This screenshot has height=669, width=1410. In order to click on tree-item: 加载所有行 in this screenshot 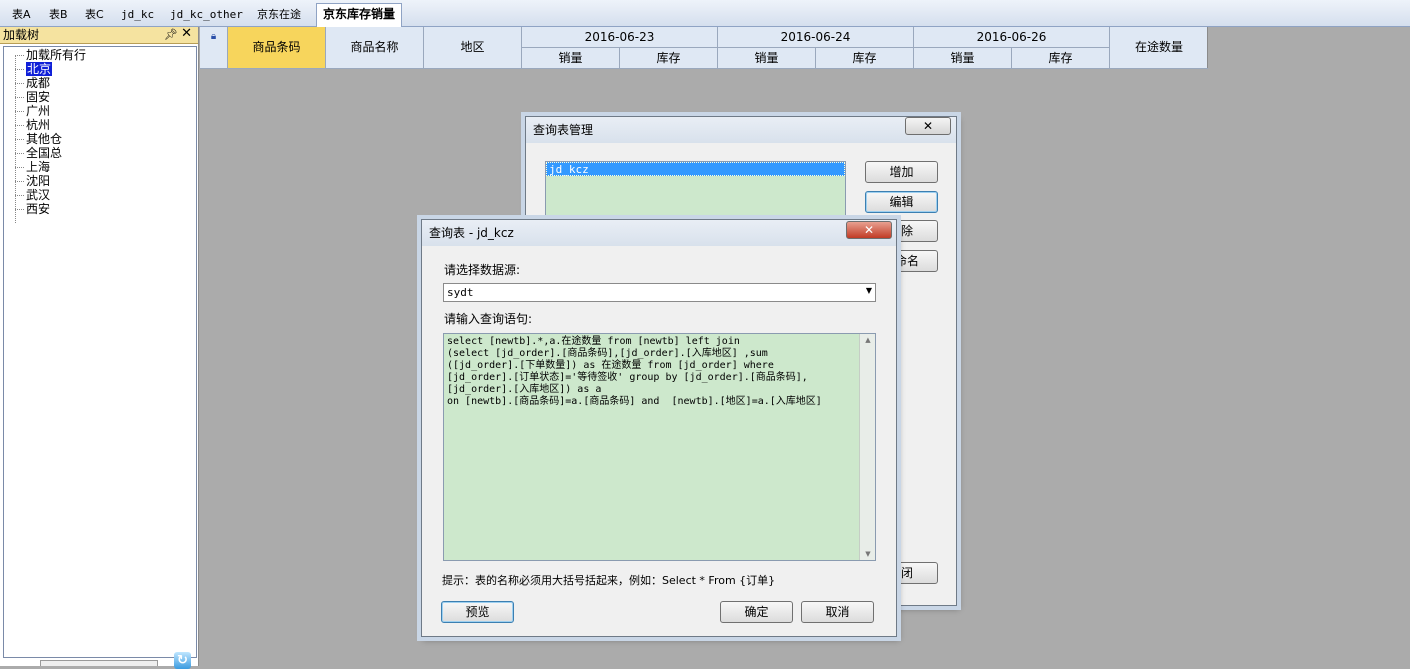, I will do `click(49, 55)`.